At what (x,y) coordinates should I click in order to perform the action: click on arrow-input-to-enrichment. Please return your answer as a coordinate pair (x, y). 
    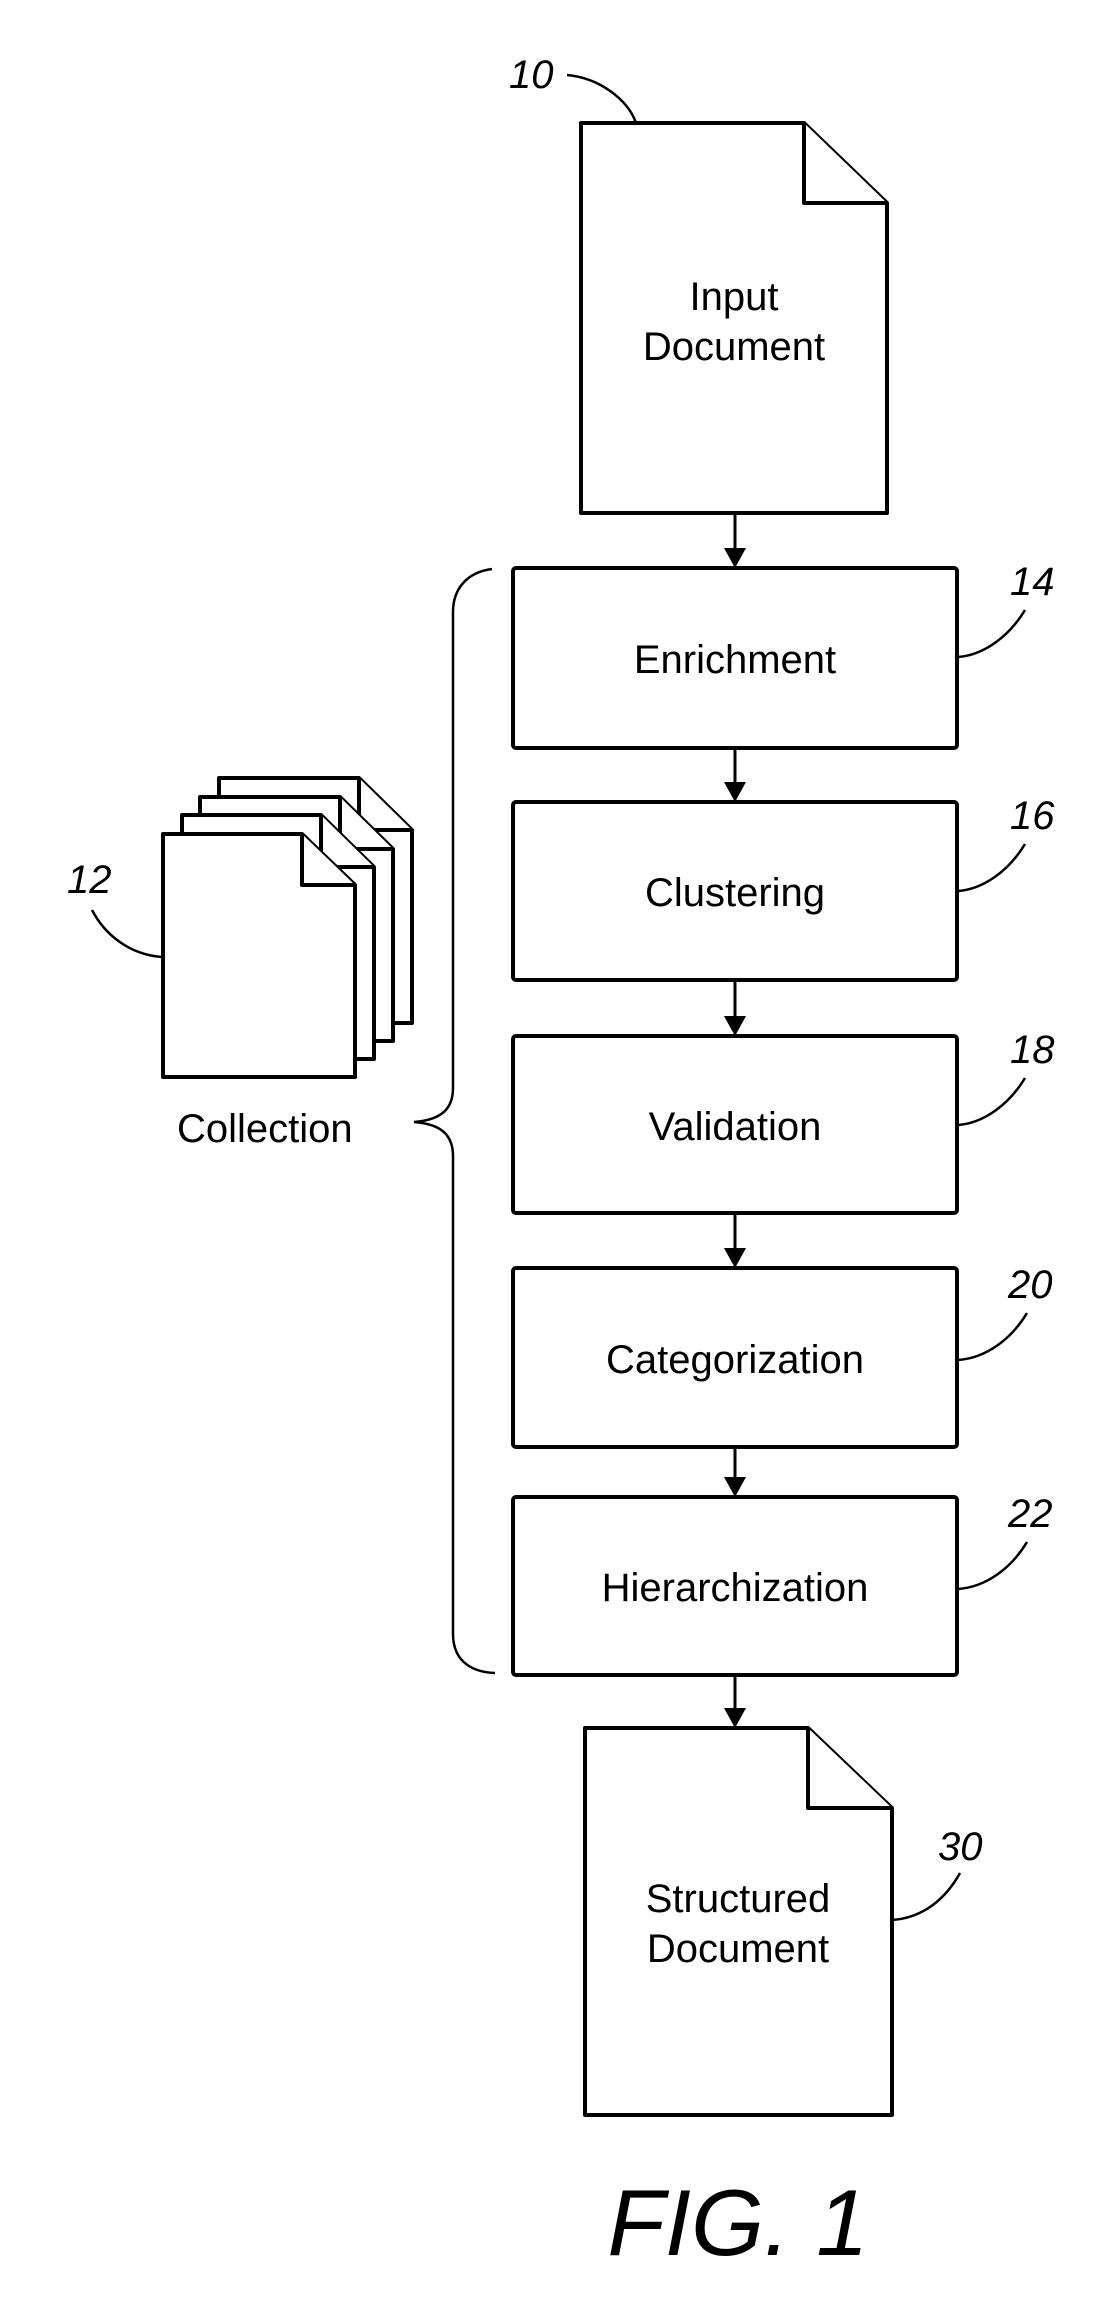
    Looking at the image, I should click on (735, 540).